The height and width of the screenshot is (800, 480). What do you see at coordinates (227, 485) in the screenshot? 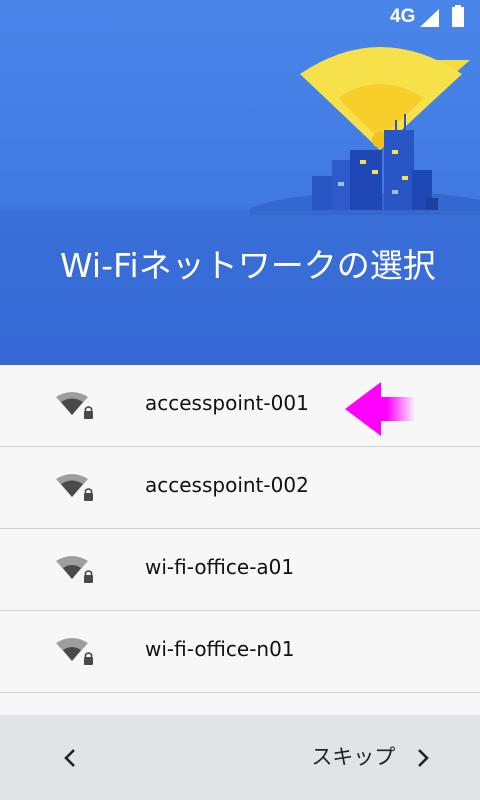
I see `network-ssid: accesspoint-002` at bounding box center [227, 485].